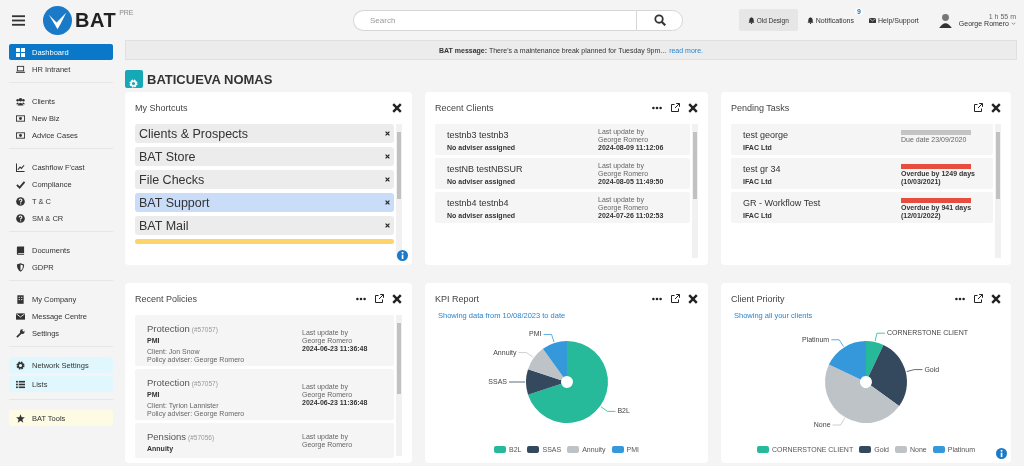 This screenshot has height=466, width=1024. What do you see at coordinates (782, 203) in the screenshot?
I see `task-name: GR - Workflow Test` at bounding box center [782, 203].